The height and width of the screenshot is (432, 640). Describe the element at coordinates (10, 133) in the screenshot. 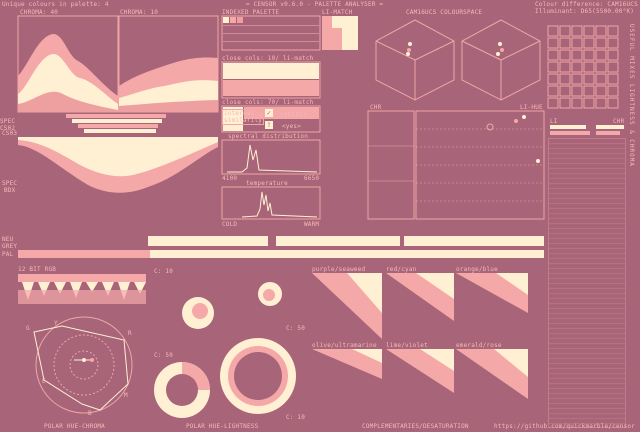

I see `spec-cs03-label: CS03` at that location.